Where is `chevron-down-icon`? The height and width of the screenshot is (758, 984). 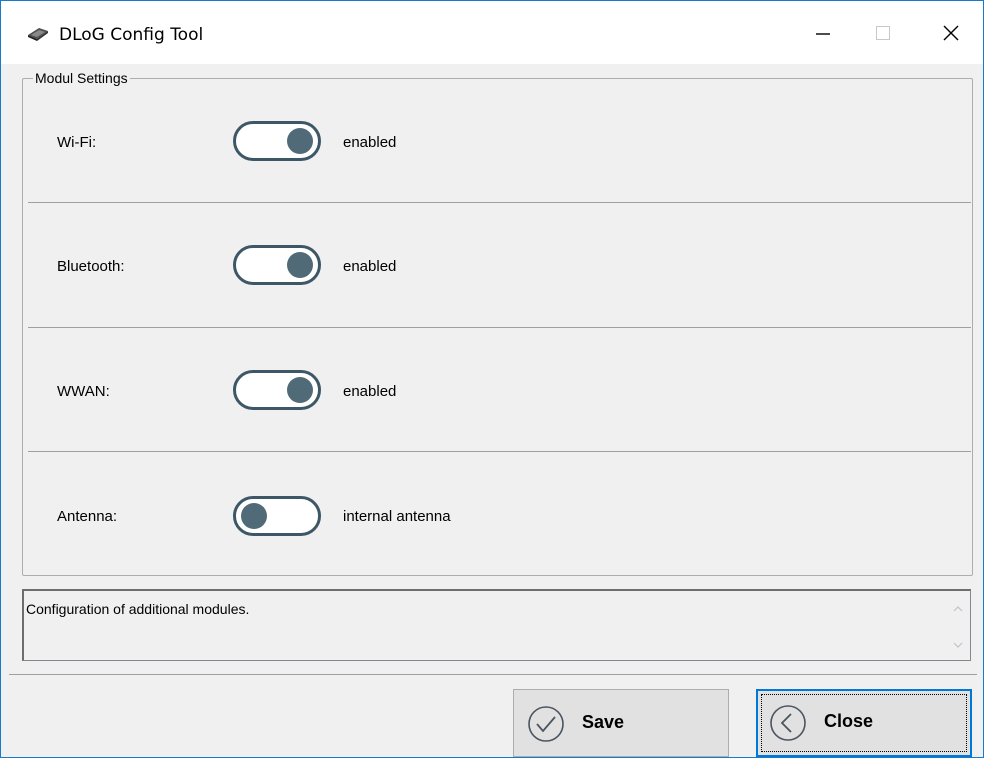
chevron-down-icon is located at coordinates (958, 645).